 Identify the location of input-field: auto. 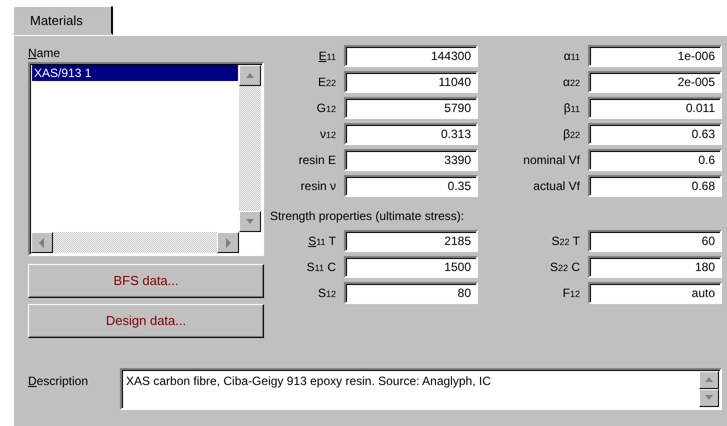
(655, 293).